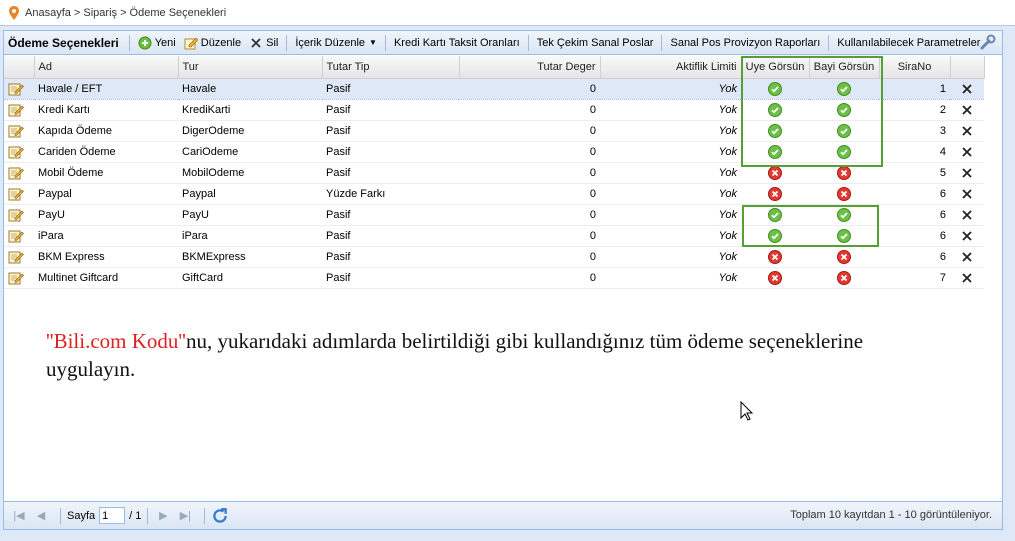 This screenshot has width=1015, height=541. What do you see at coordinates (494, 278) in the screenshot?
I see `table-row: Multinet Giftcard GiftCard Pasif 0 Yok 7` at bounding box center [494, 278].